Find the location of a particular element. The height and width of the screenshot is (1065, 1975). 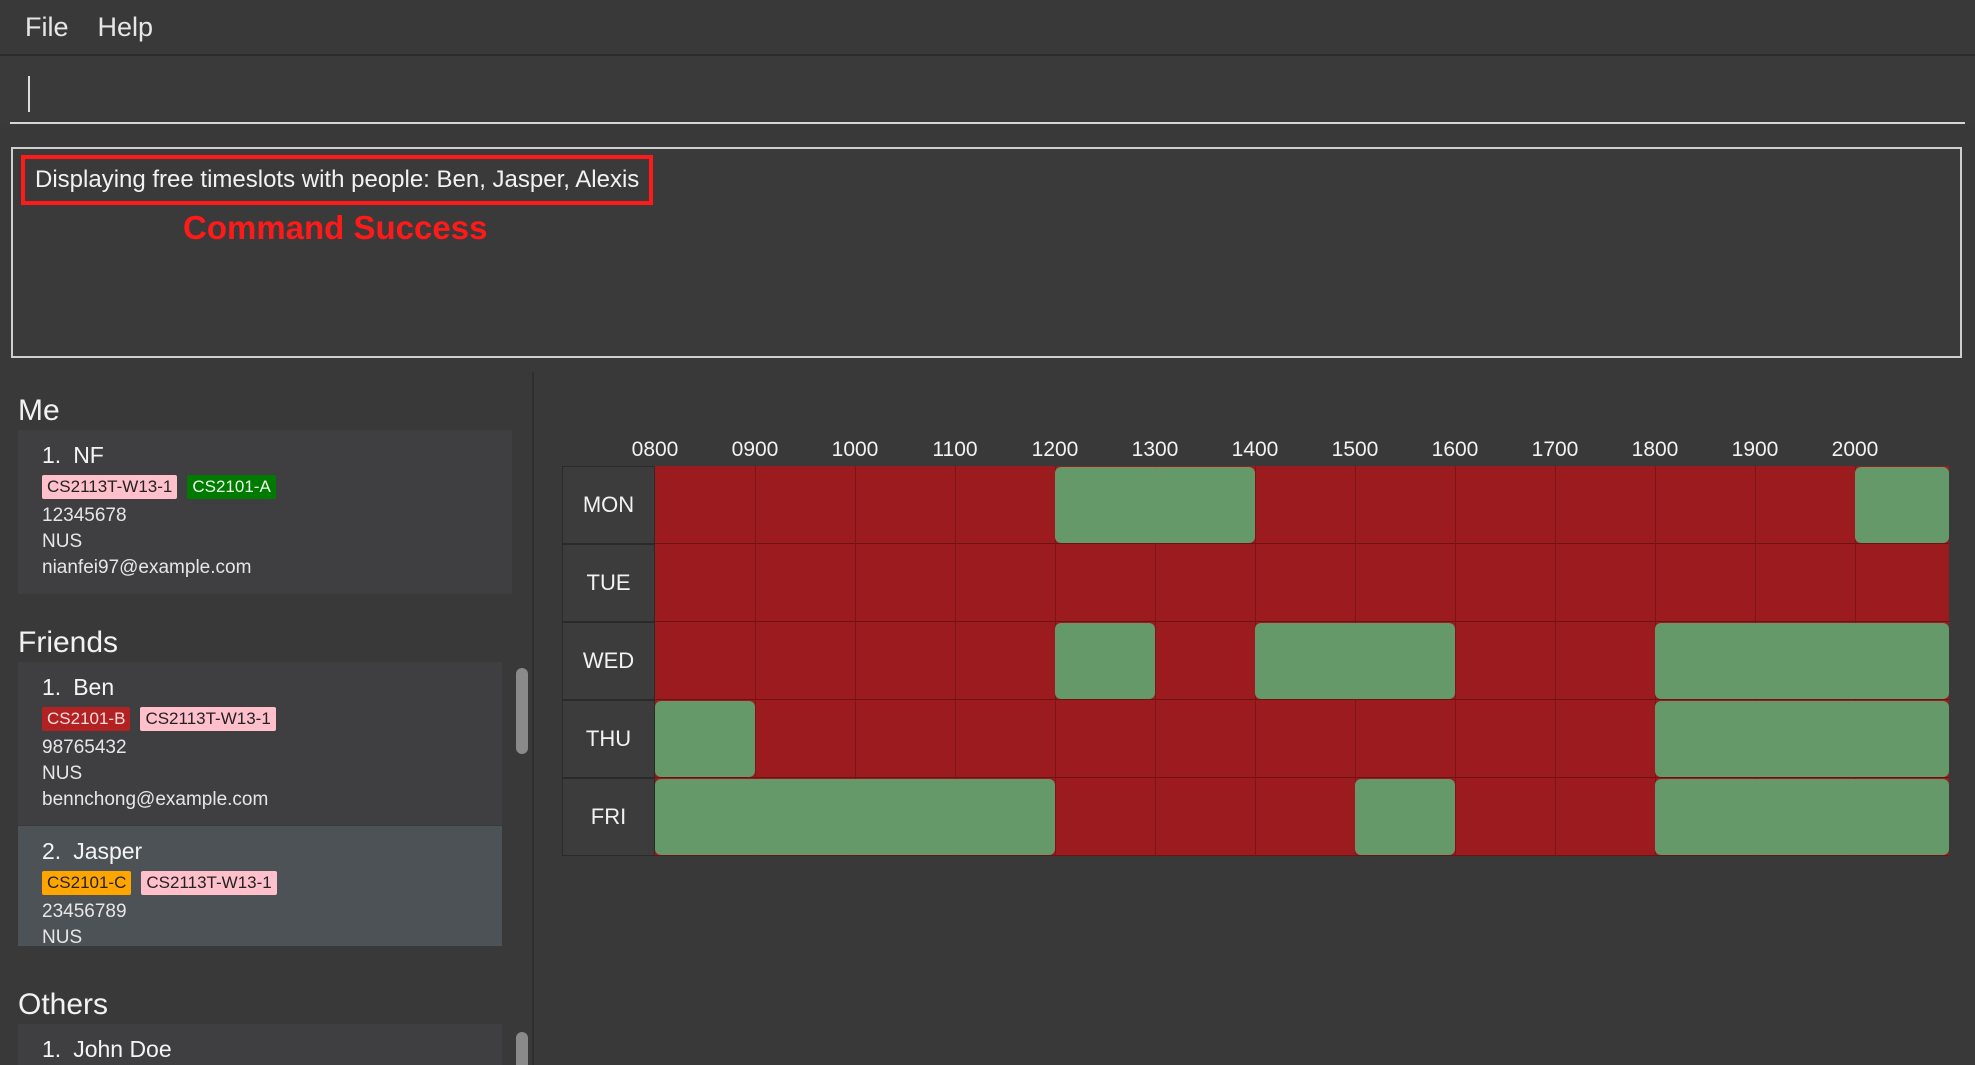

person-name: 1. John Doe is located at coordinates (107, 1049).